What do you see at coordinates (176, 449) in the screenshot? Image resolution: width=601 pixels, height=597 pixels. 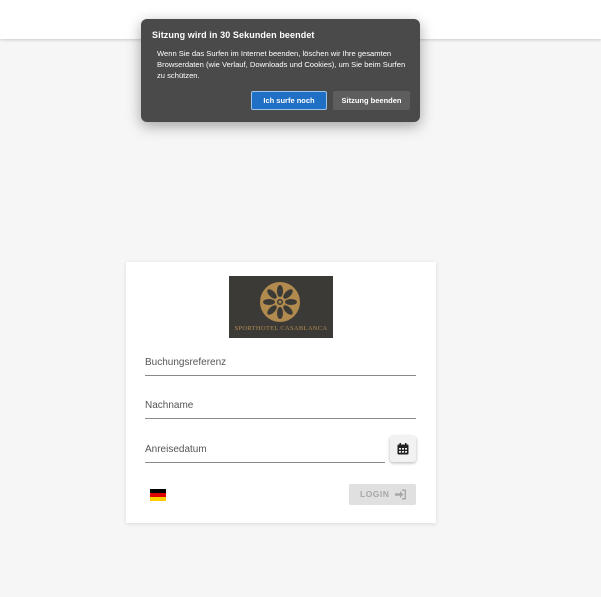 I see `arrival-date-label: Anreisedatum` at bounding box center [176, 449].